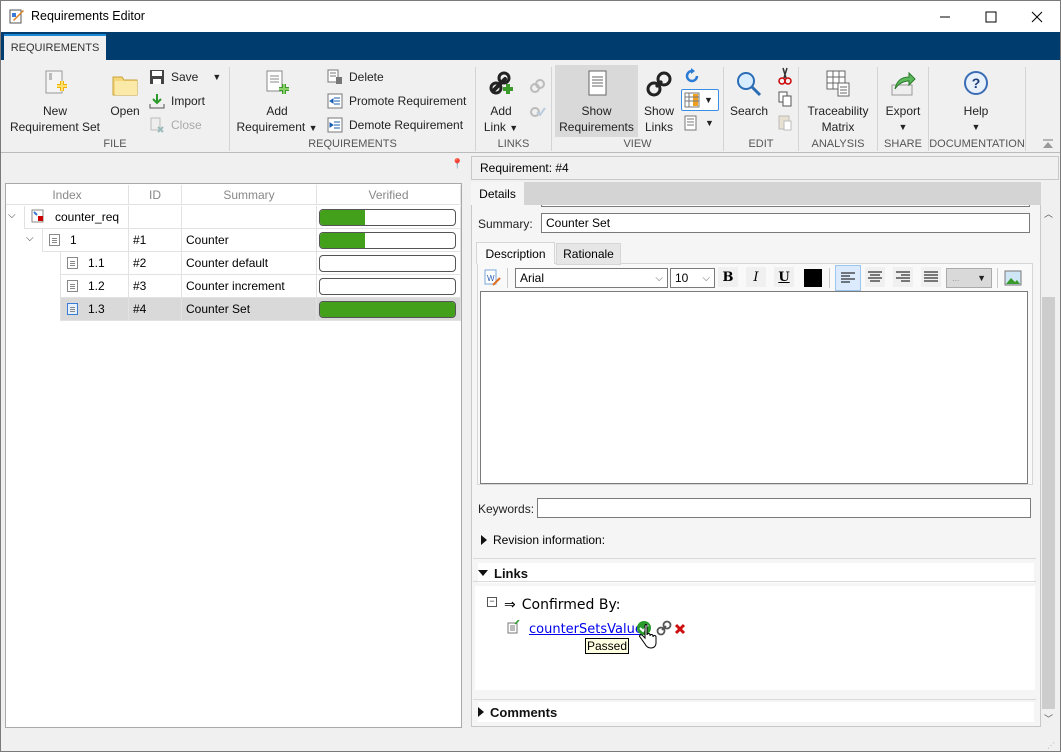  Describe the element at coordinates (155, 240) in the screenshot. I see `id-cell: #1` at that location.